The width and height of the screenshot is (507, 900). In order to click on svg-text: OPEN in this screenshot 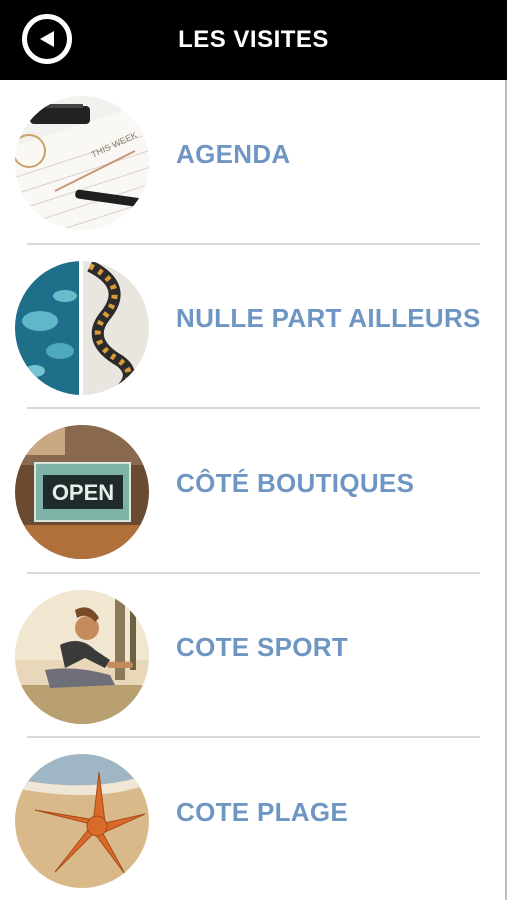, I will do `click(83, 492)`.